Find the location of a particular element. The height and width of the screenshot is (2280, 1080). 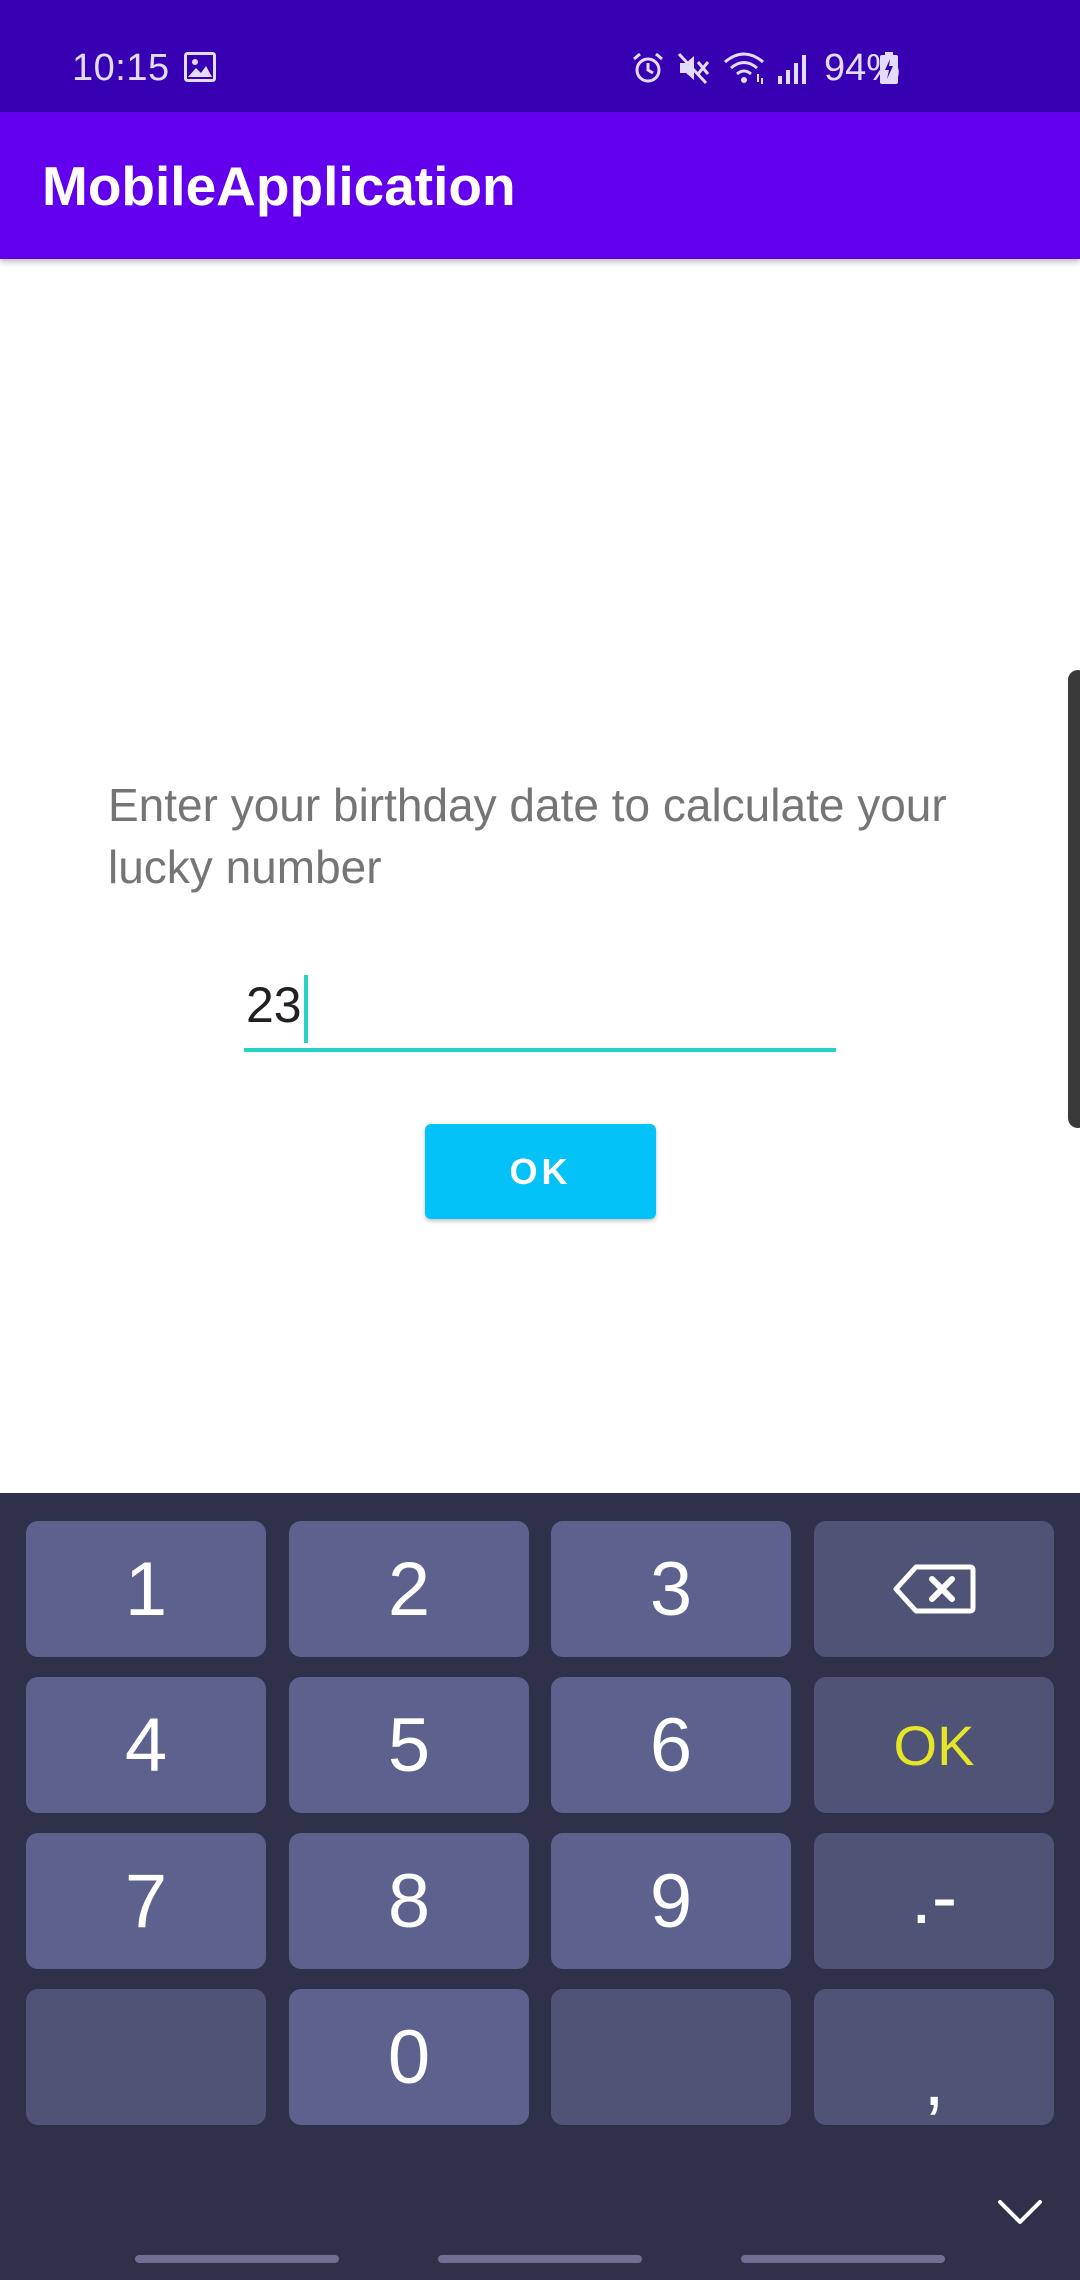

key-blank-left is located at coordinates (146, 2057).